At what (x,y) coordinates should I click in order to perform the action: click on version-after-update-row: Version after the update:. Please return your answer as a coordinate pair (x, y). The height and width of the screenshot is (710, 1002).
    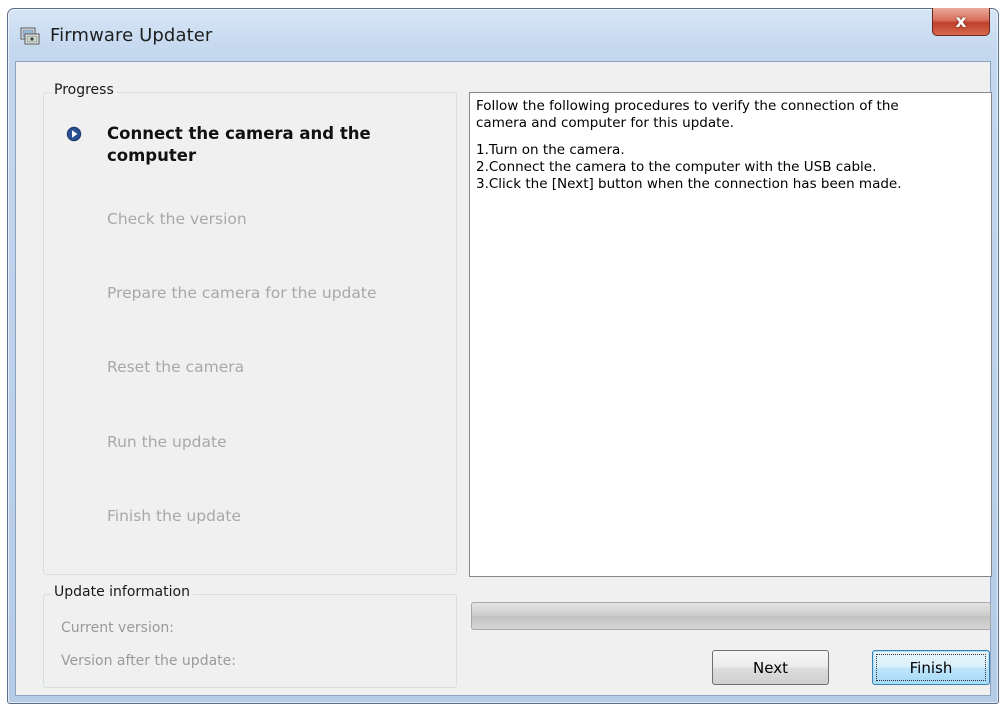
    Looking at the image, I should click on (151, 661).